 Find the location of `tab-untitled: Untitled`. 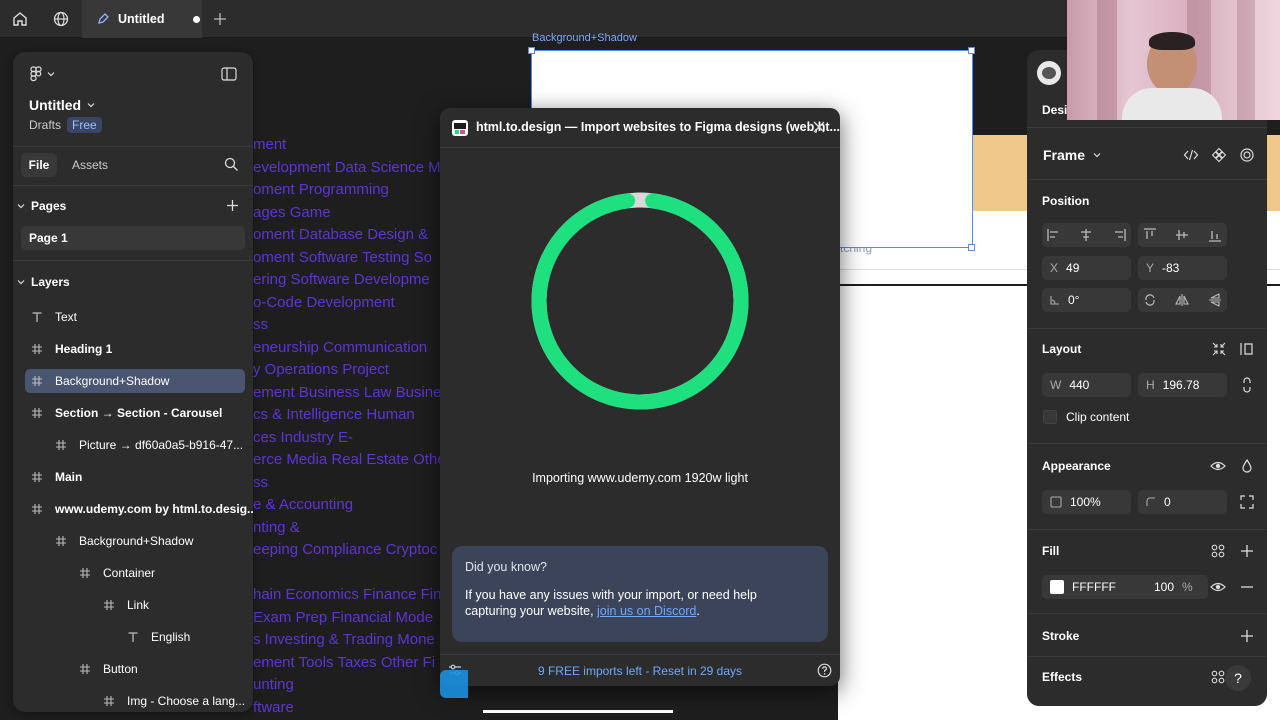

tab-untitled: Untitled is located at coordinates (142, 19).